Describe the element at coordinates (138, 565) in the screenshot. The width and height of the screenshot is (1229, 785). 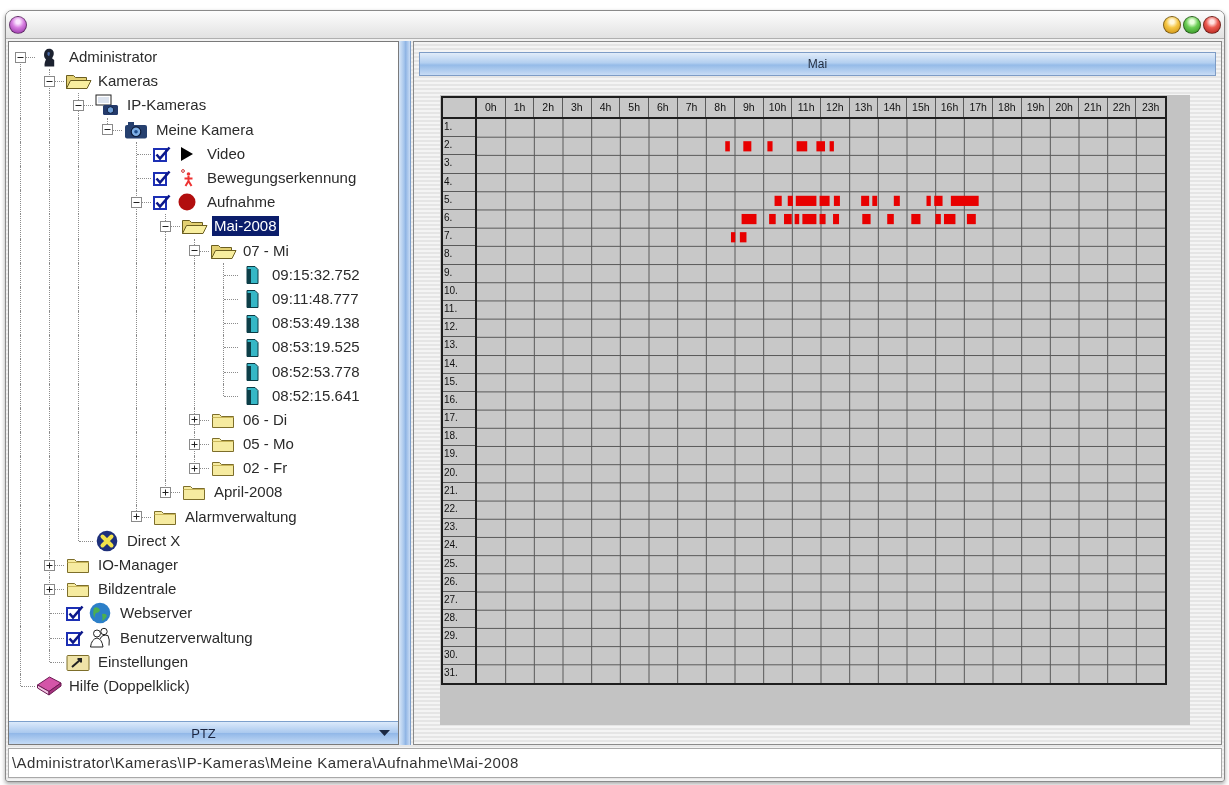
I see `tree-item: IO-Manager` at that location.